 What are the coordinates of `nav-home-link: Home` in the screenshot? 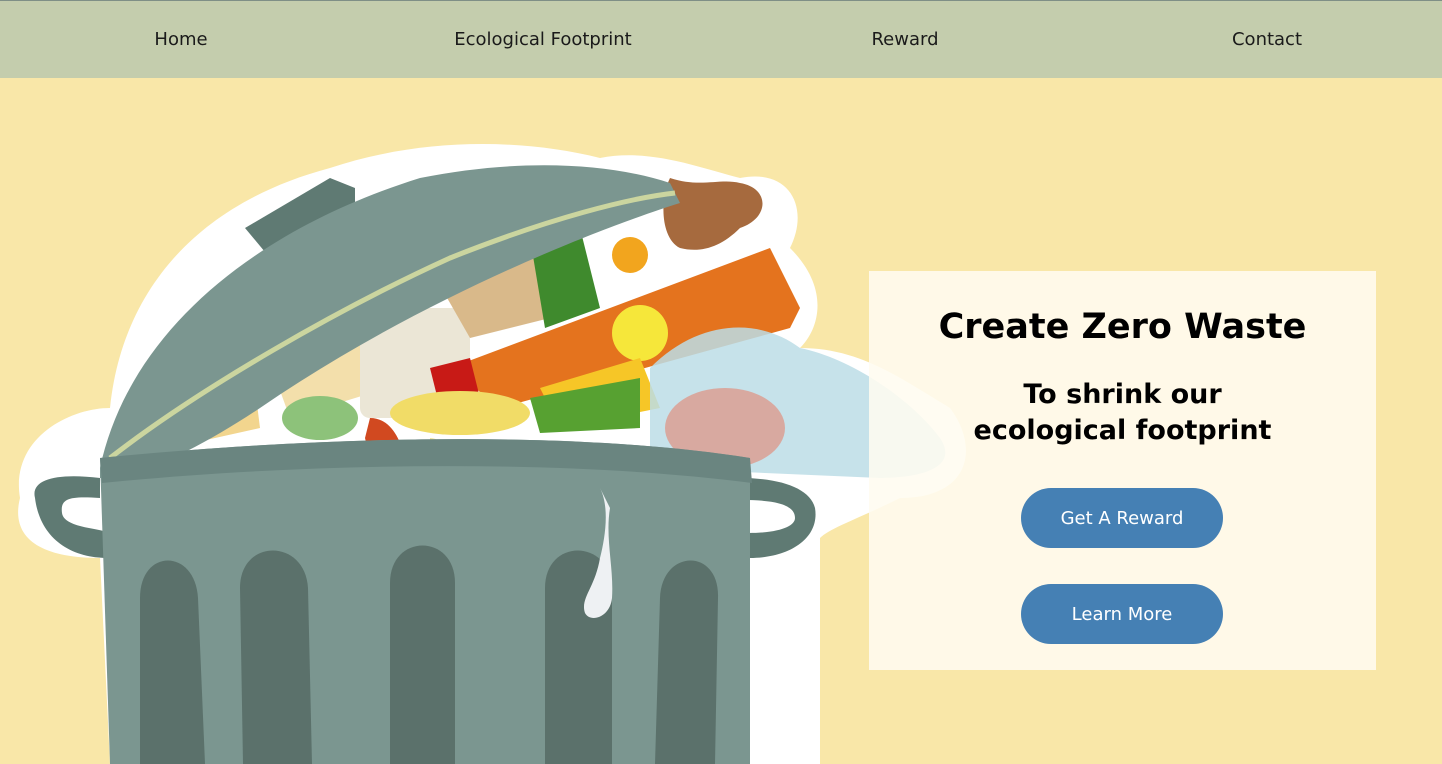 It's located at (180, 39).